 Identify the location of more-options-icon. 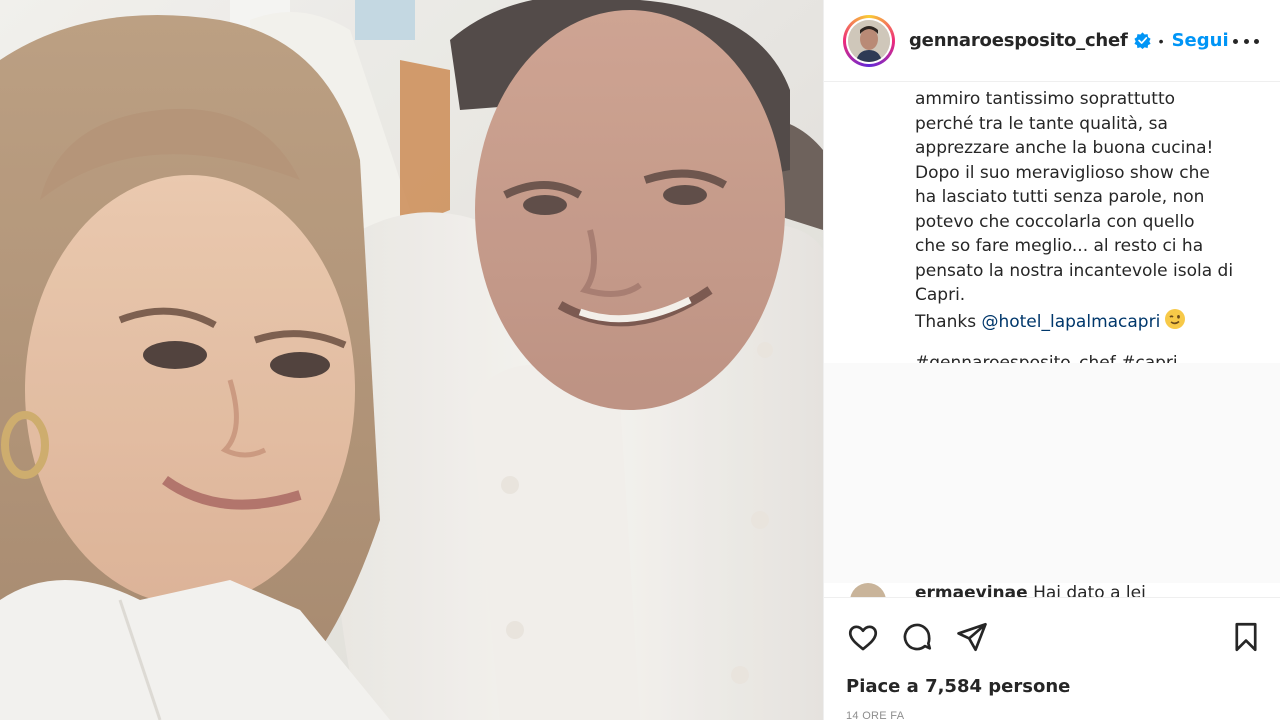
(1246, 41).